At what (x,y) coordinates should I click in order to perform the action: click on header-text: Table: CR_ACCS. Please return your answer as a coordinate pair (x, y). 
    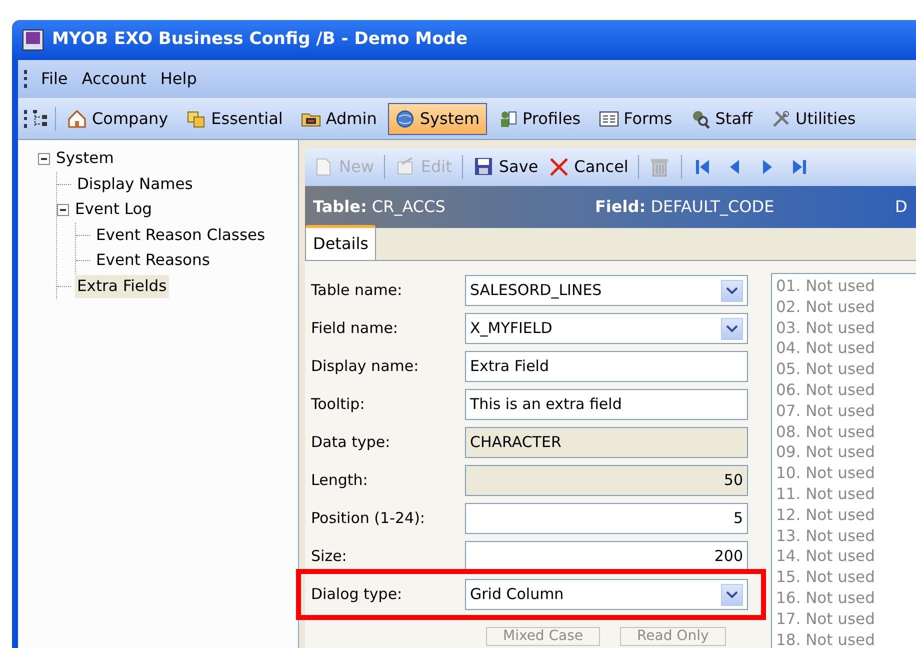
    Looking at the image, I should click on (379, 206).